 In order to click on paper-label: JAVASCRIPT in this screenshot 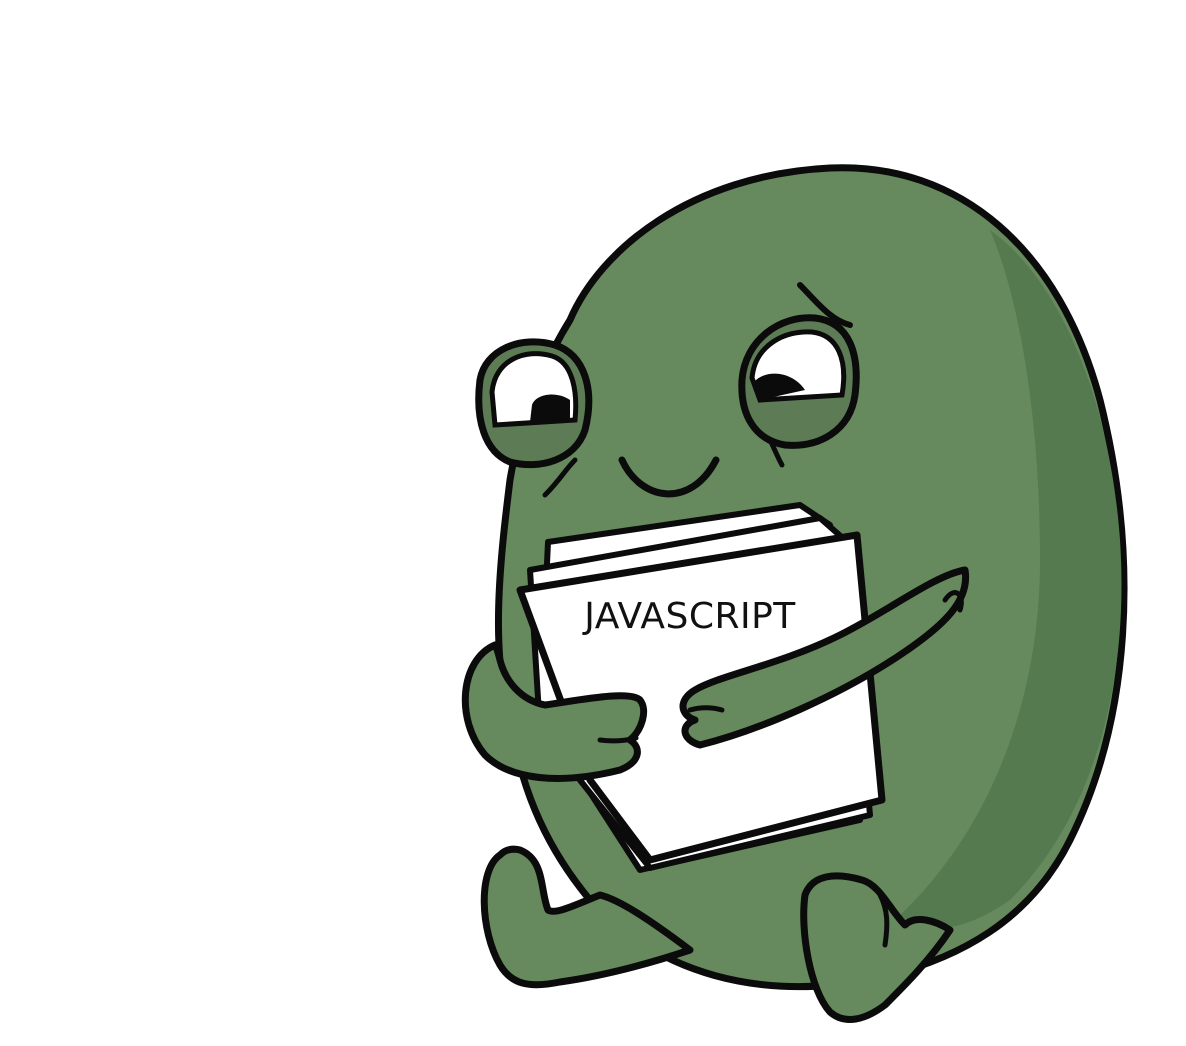, I will do `click(689, 616)`.